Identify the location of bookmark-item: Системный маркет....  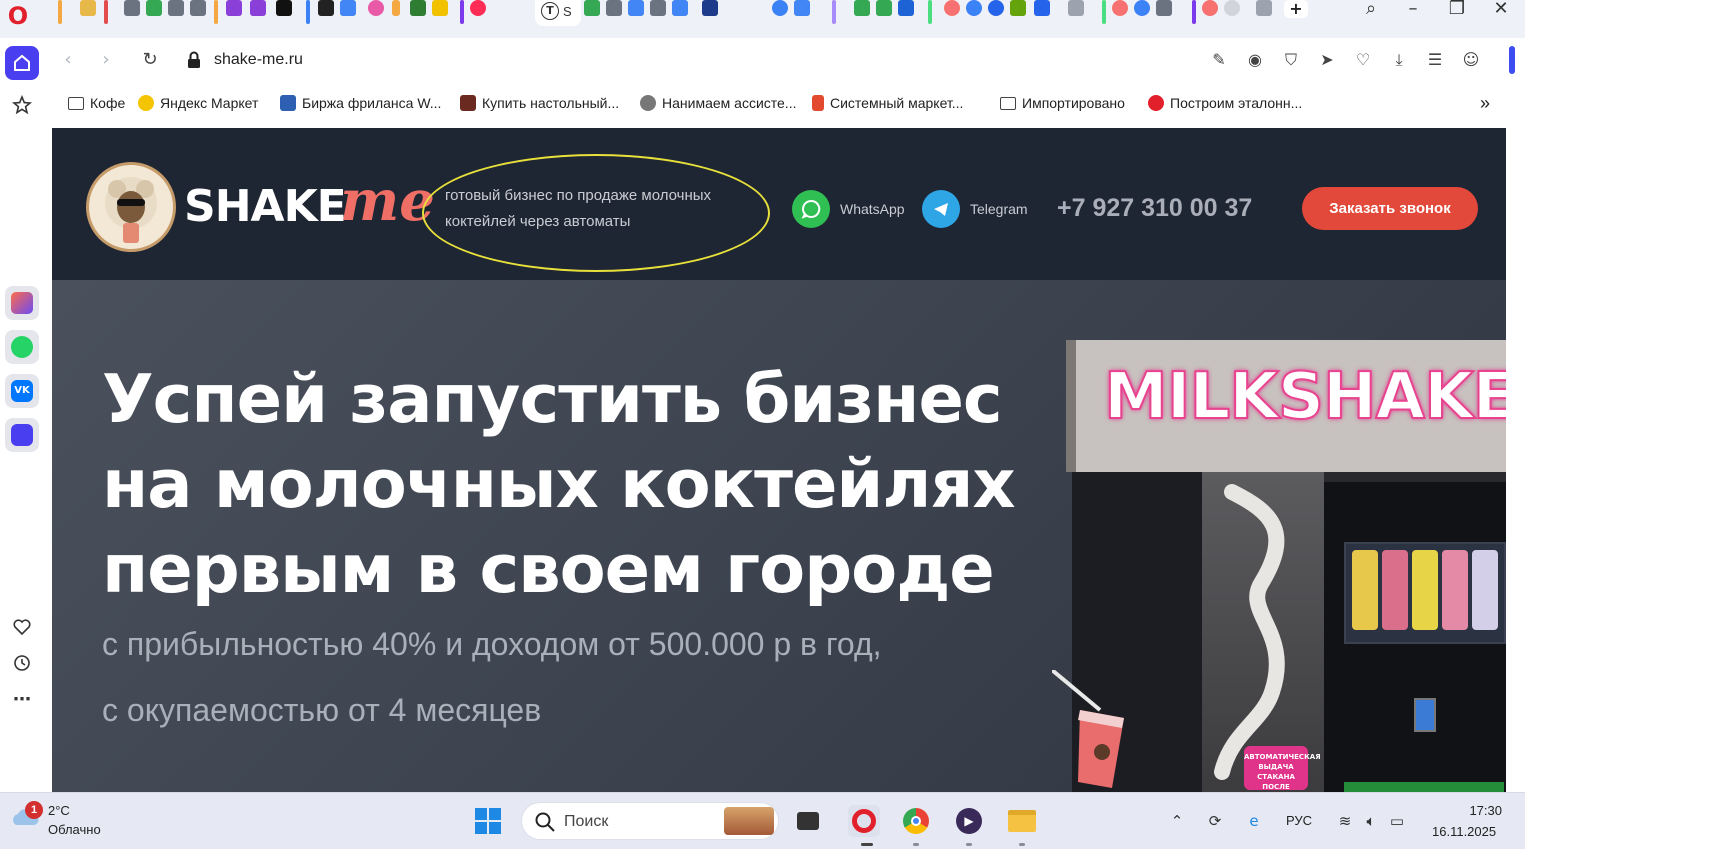
(887, 103).